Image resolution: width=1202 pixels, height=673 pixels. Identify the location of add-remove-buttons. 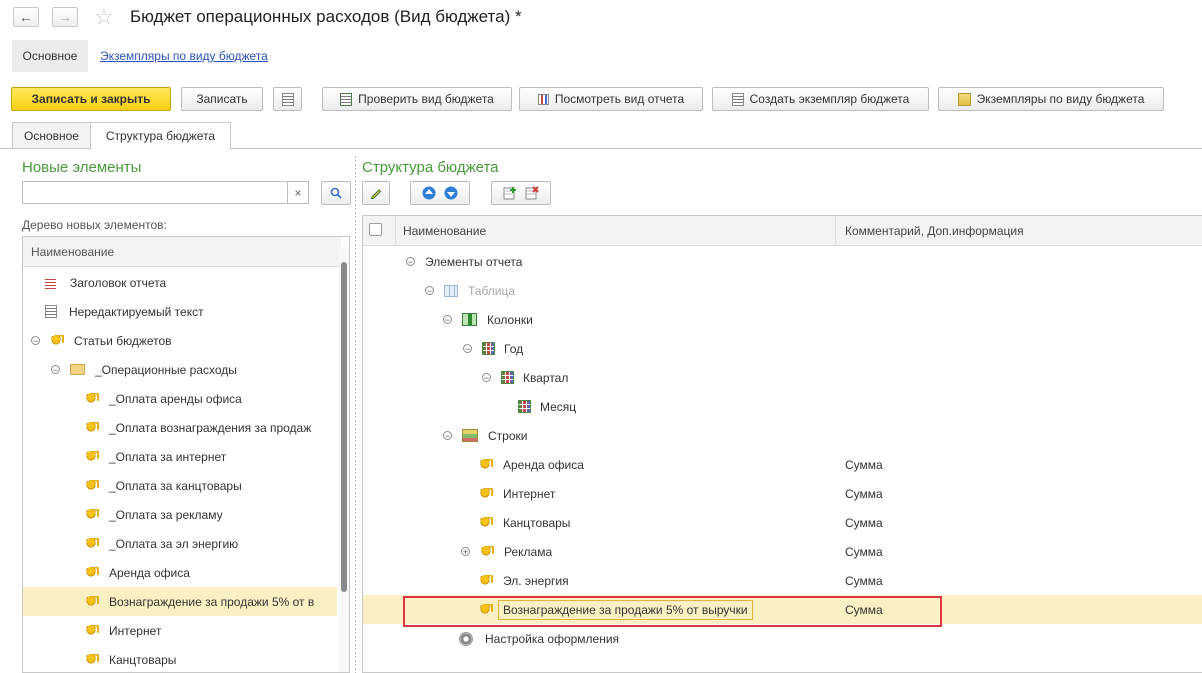
(521, 193).